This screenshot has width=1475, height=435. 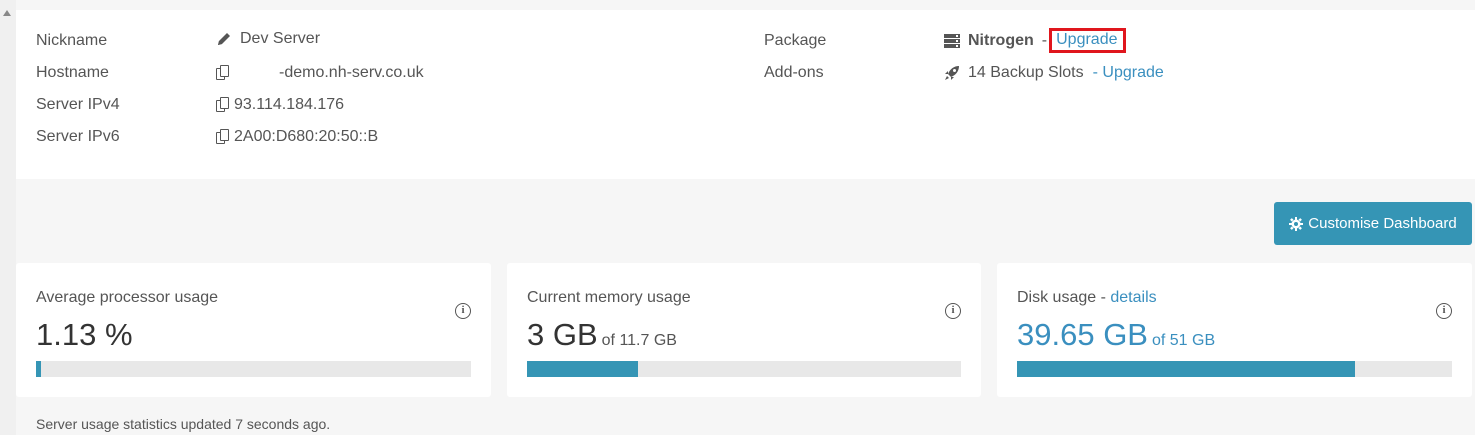 I want to click on disk-total-text: of 51 GB, so click(x=1183, y=340).